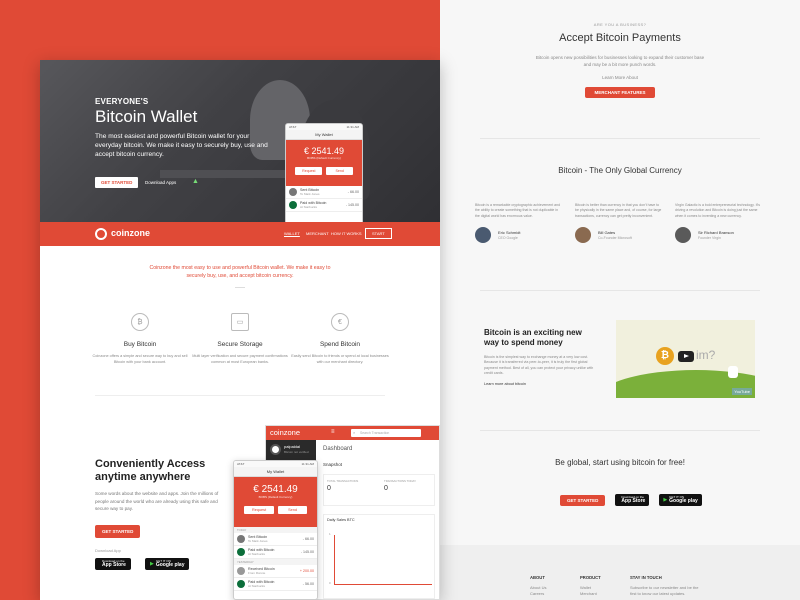 Image resolution: width=800 pixels, height=600 pixels. I want to click on cta-get-started-button: GET STARTED, so click(583, 500).